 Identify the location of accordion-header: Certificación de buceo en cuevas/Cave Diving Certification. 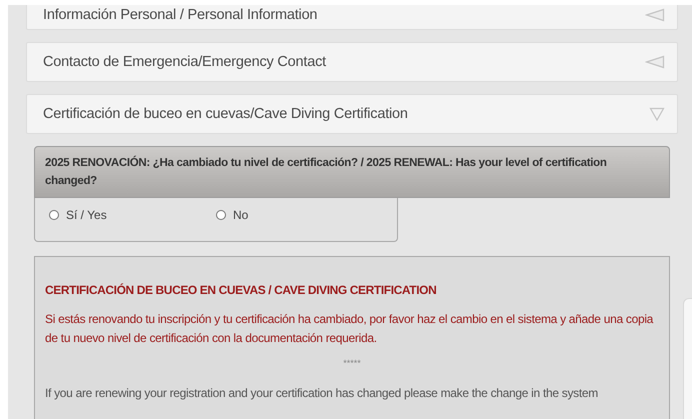
(352, 114).